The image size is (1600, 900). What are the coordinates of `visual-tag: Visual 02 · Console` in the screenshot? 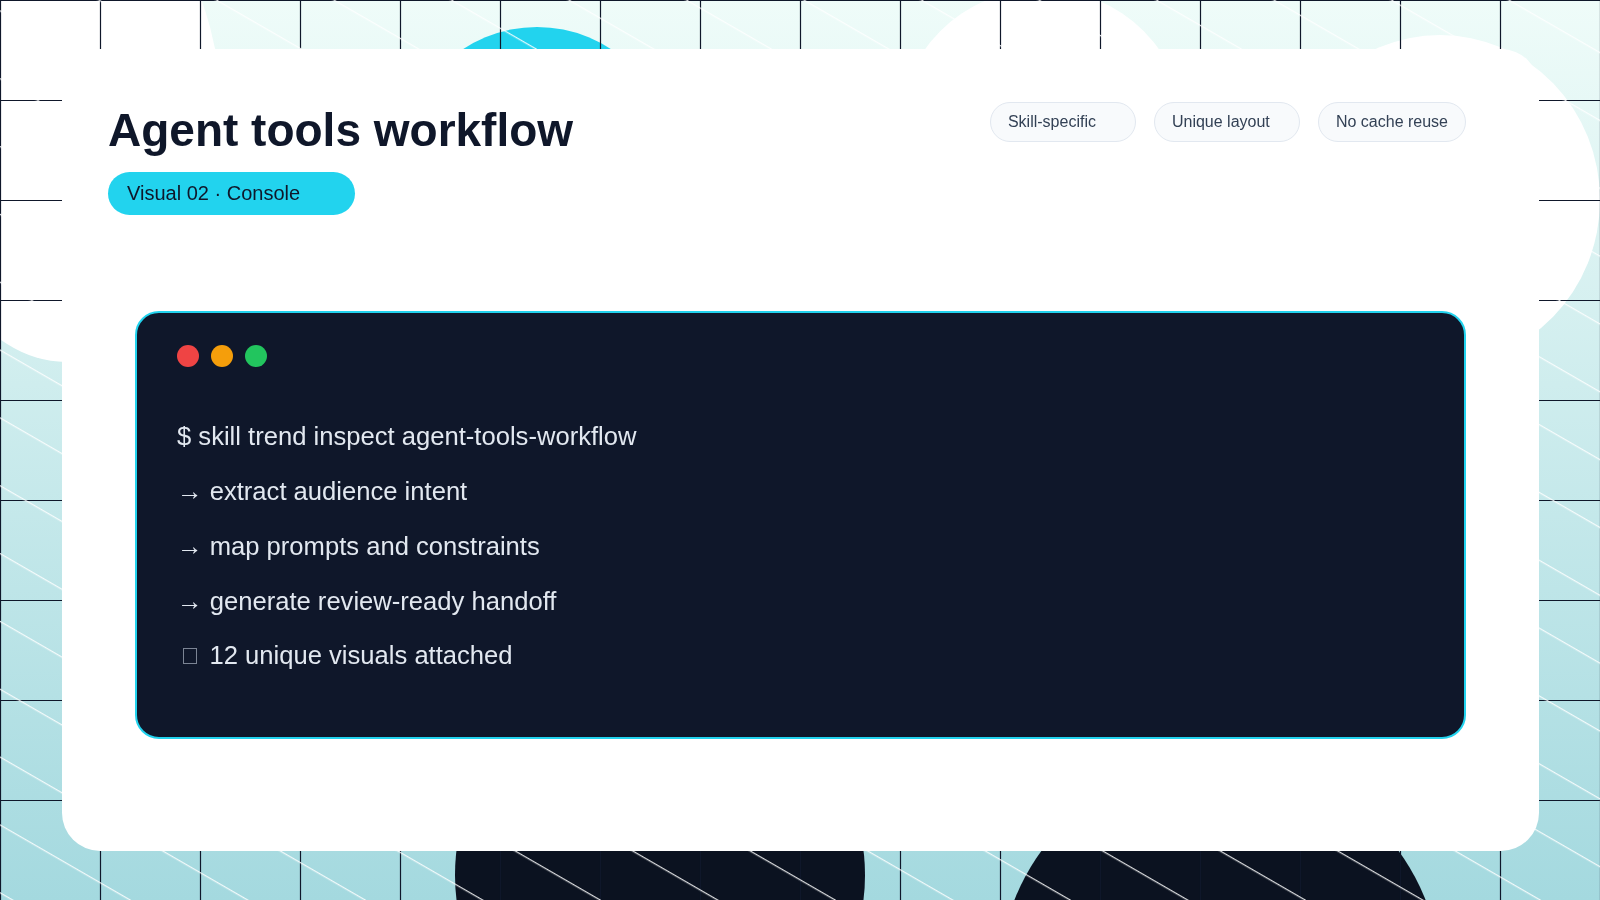 It's located at (231, 193).